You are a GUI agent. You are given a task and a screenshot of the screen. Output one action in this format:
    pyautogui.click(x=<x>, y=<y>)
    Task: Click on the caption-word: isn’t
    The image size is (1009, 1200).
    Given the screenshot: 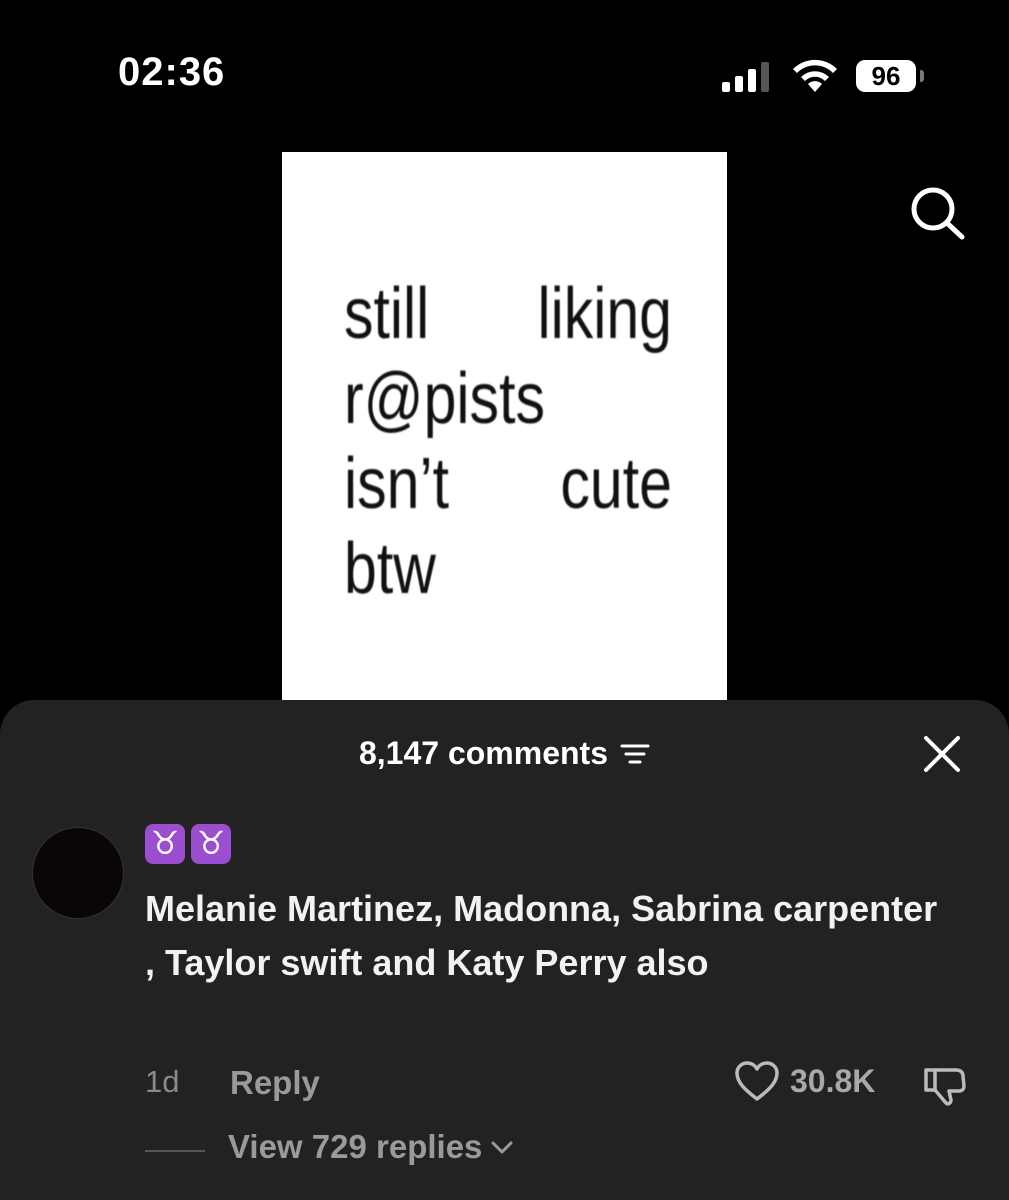 What is the action you would take?
    pyautogui.click(x=396, y=484)
    